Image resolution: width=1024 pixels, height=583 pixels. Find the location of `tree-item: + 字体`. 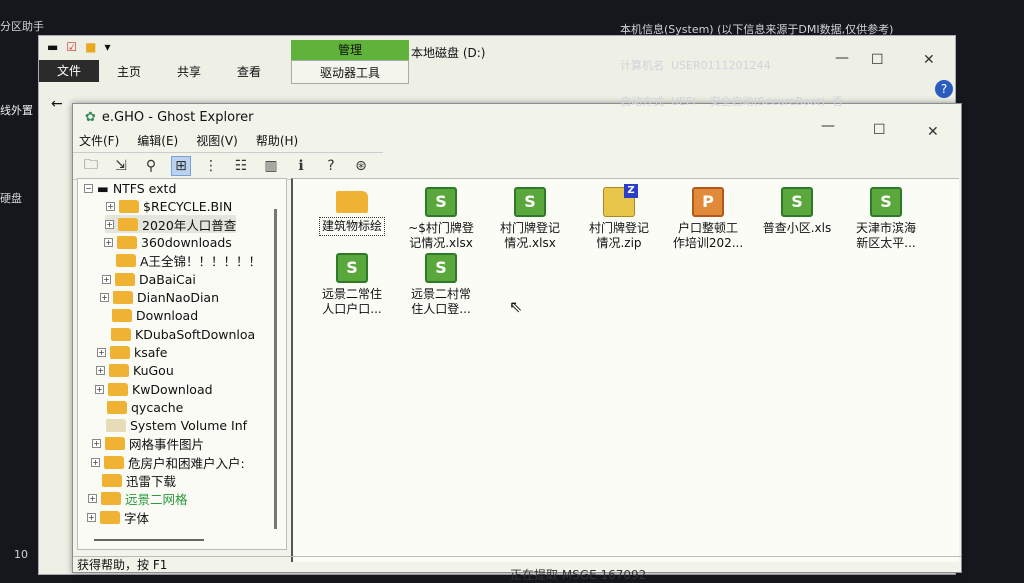

tree-item: + 字体 is located at coordinates (118, 517).